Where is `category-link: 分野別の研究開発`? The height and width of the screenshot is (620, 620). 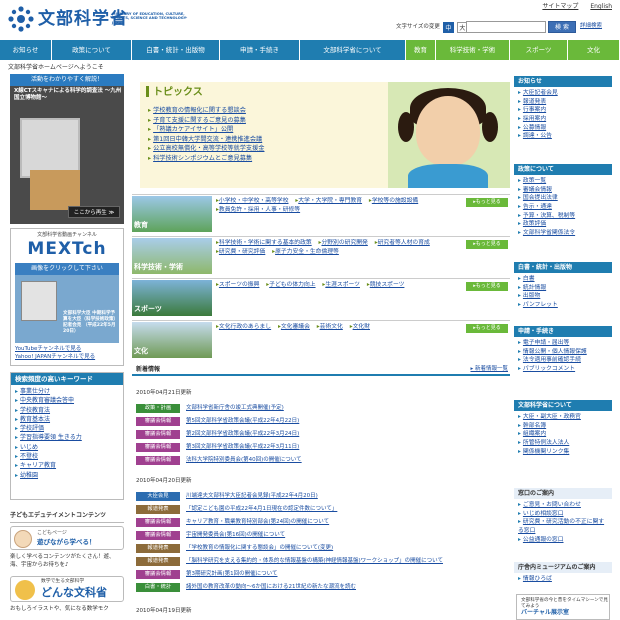
category-link: 分野別の研究開発 is located at coordinates (343, 243).